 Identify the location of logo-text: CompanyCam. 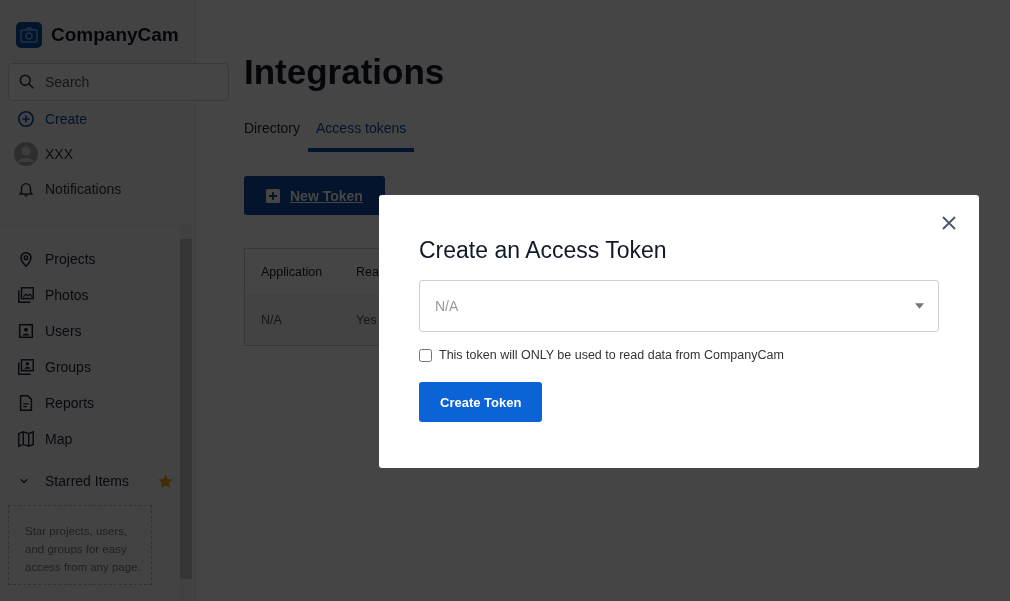
(115, 35).